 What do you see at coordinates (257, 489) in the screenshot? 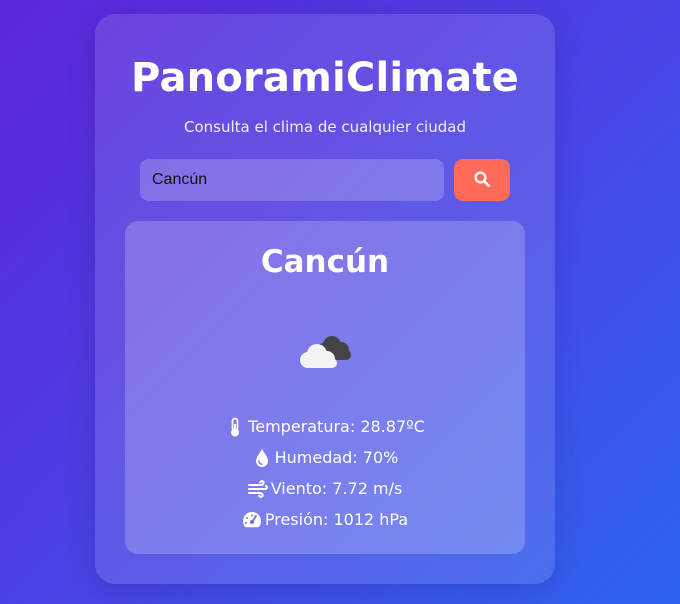
I see `wind-icon` at bounding box center [257, 489].